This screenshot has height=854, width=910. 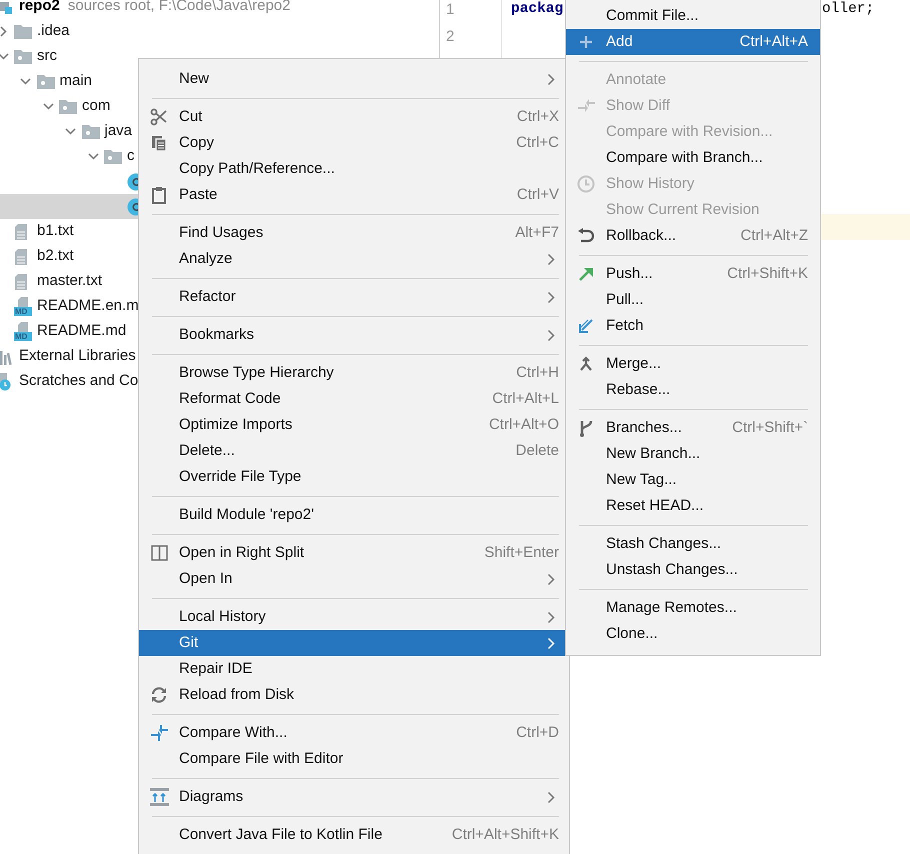 I want to click on shortcut-text: Ctrl+Alt+Shift+K, so click(x=505, y=834).